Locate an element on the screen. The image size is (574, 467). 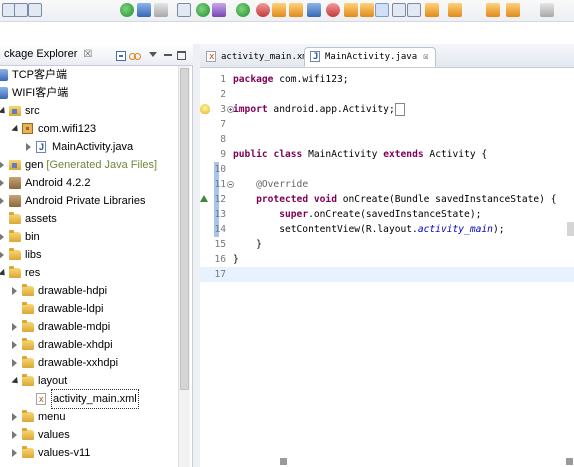
toggle-mark-occurrences-icon is located at coordinates (382, 10).